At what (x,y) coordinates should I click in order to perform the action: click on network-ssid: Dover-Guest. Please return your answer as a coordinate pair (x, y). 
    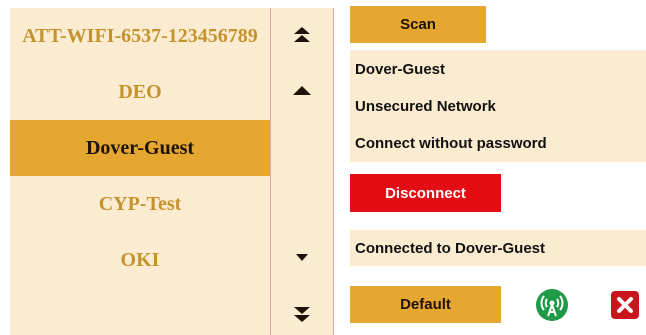
    Looking at the image, I should click on (400, 69).